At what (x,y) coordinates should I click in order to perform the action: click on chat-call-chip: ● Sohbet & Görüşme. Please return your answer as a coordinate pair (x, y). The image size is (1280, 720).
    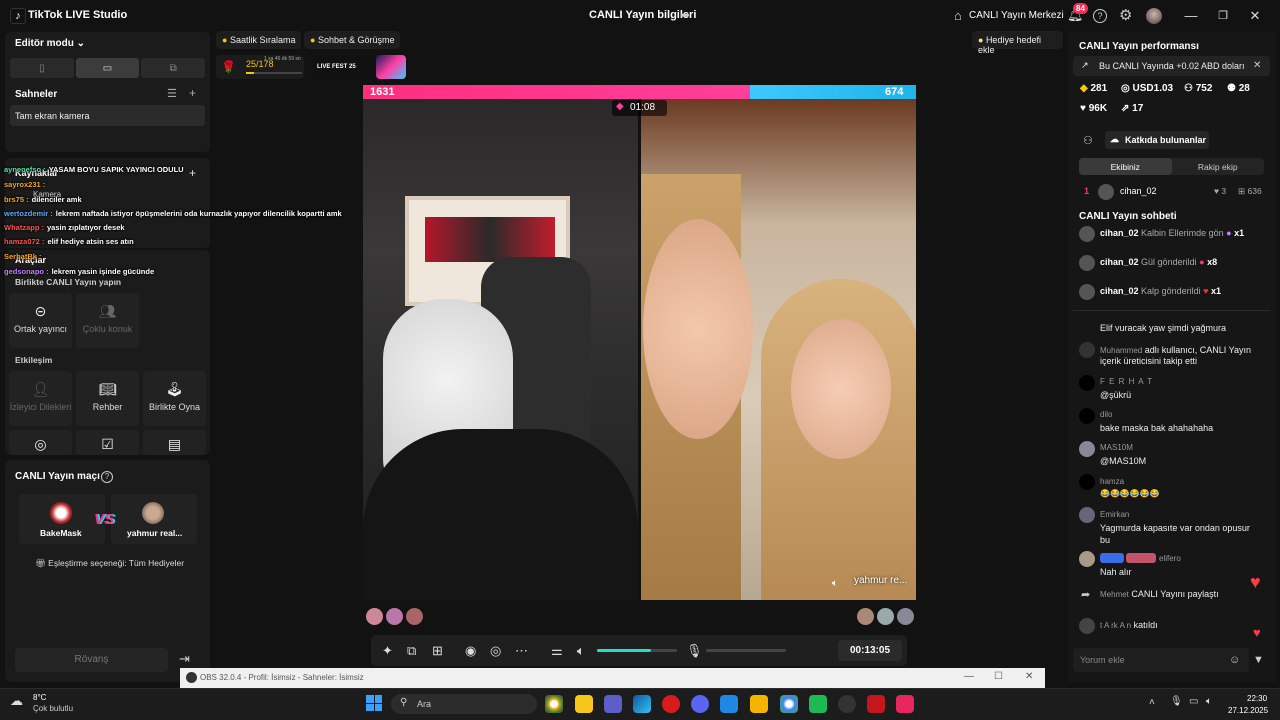
    Looking at the image, I should click on (352, 40).